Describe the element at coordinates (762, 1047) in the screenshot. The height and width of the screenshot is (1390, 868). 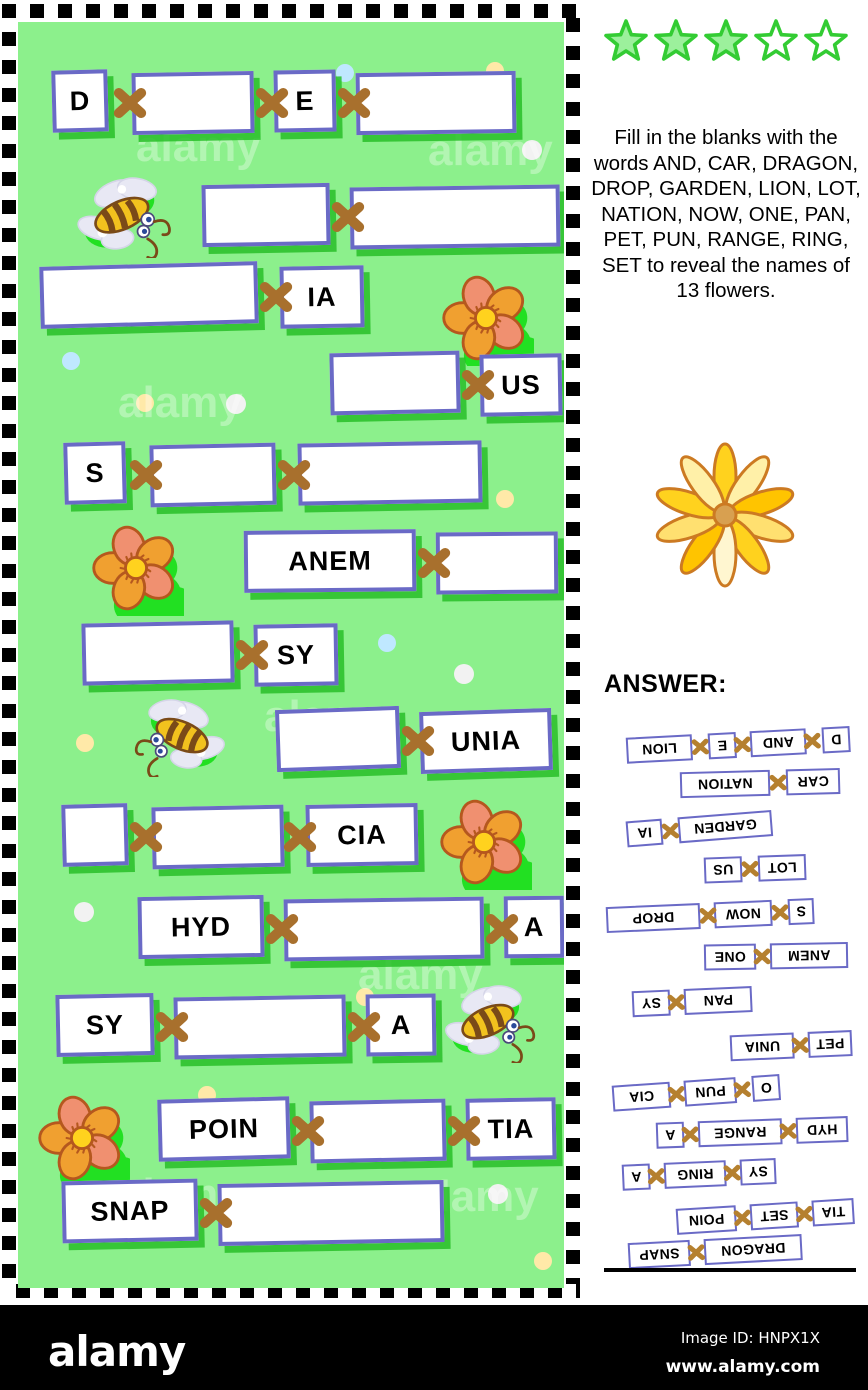
I see `answer-card: UNIA` at that location.